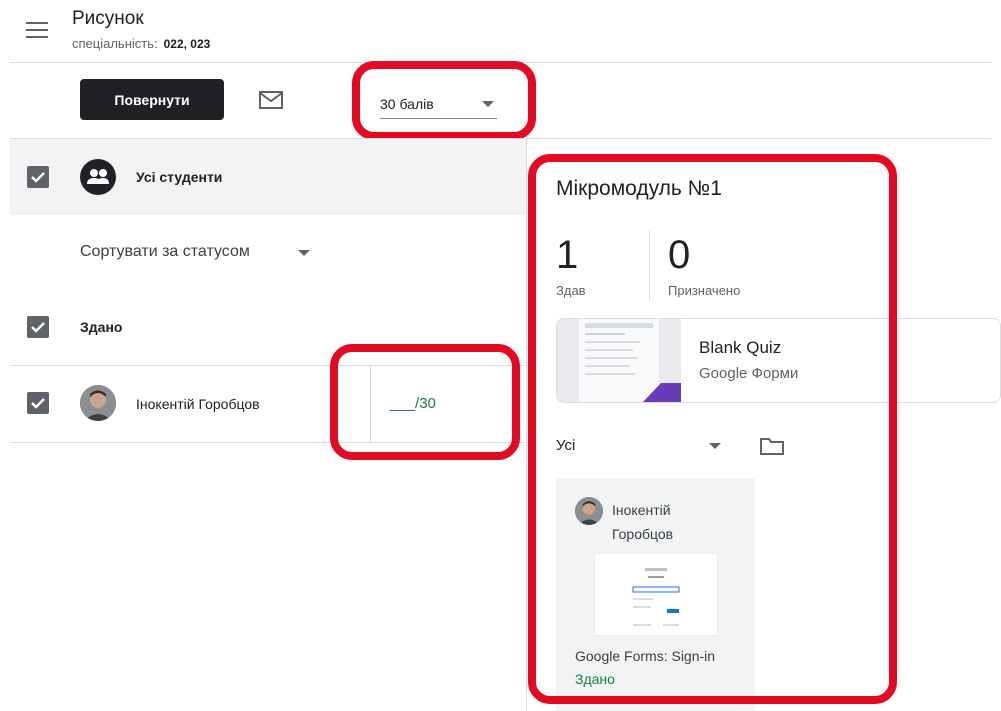 The height and width of the screenshot is (711, 1001). What do you see at coordinates (444, 100) in the screenshot?
I see `highlight-points` at bounding box center [444, 100].